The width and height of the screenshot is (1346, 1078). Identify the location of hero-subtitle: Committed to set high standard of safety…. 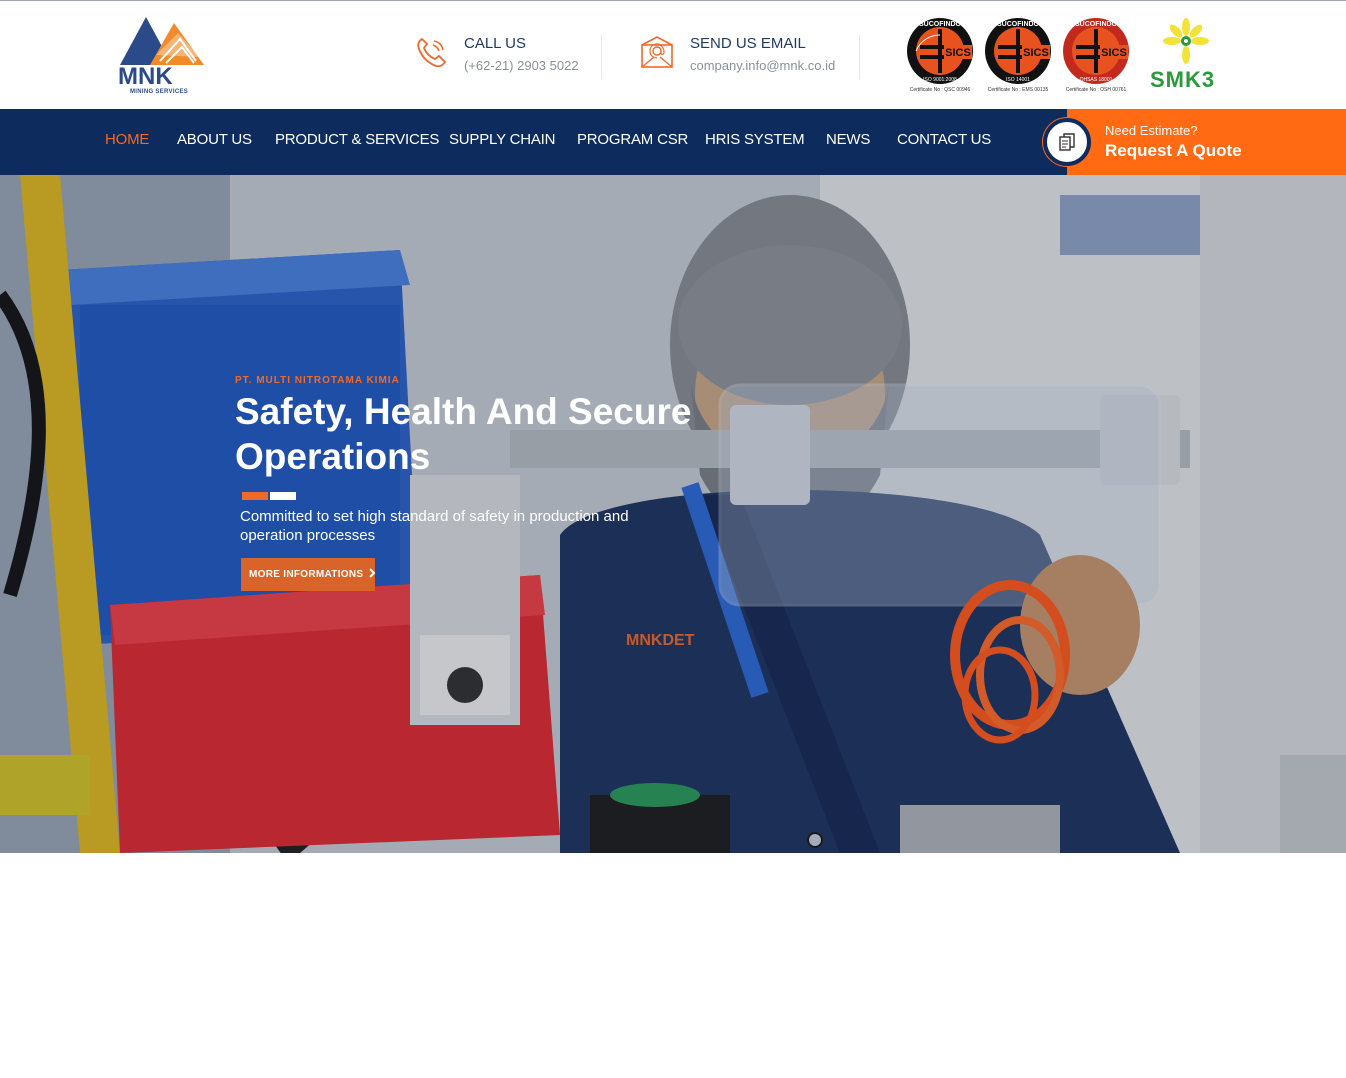
(434, 526).